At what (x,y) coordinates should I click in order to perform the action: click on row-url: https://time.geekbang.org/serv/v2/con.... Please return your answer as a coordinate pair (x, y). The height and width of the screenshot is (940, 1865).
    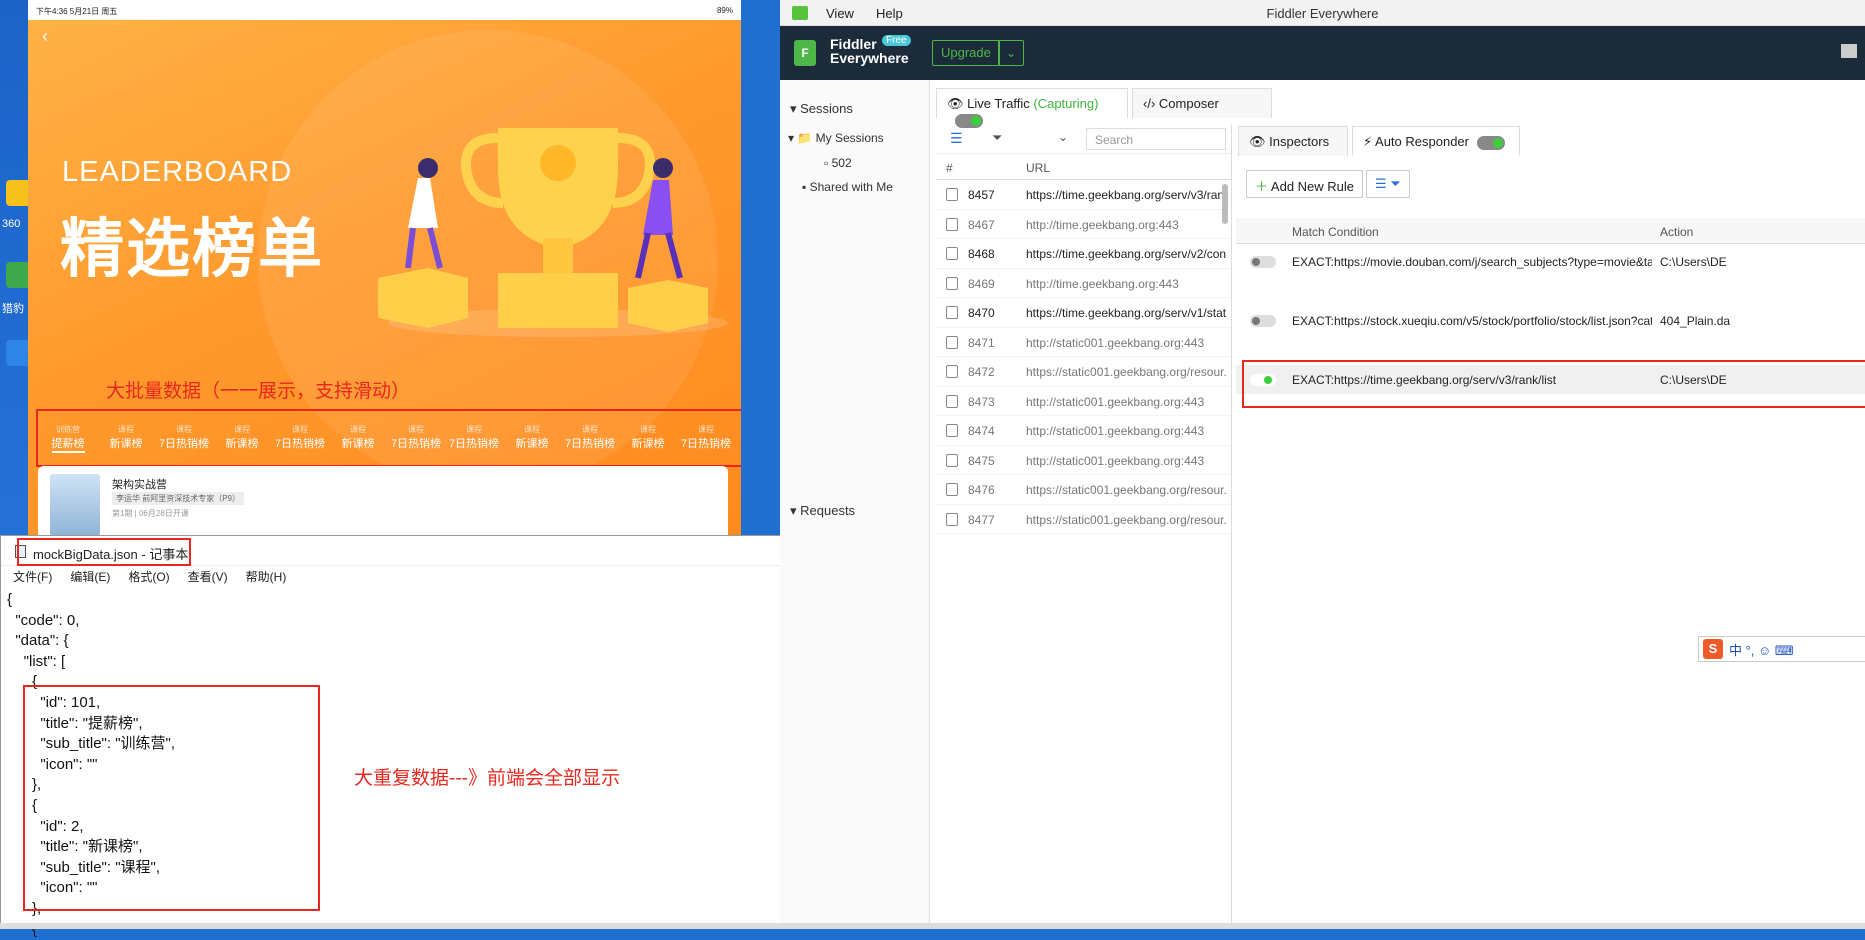
    Looking at the image, I should click on (1126, 254).